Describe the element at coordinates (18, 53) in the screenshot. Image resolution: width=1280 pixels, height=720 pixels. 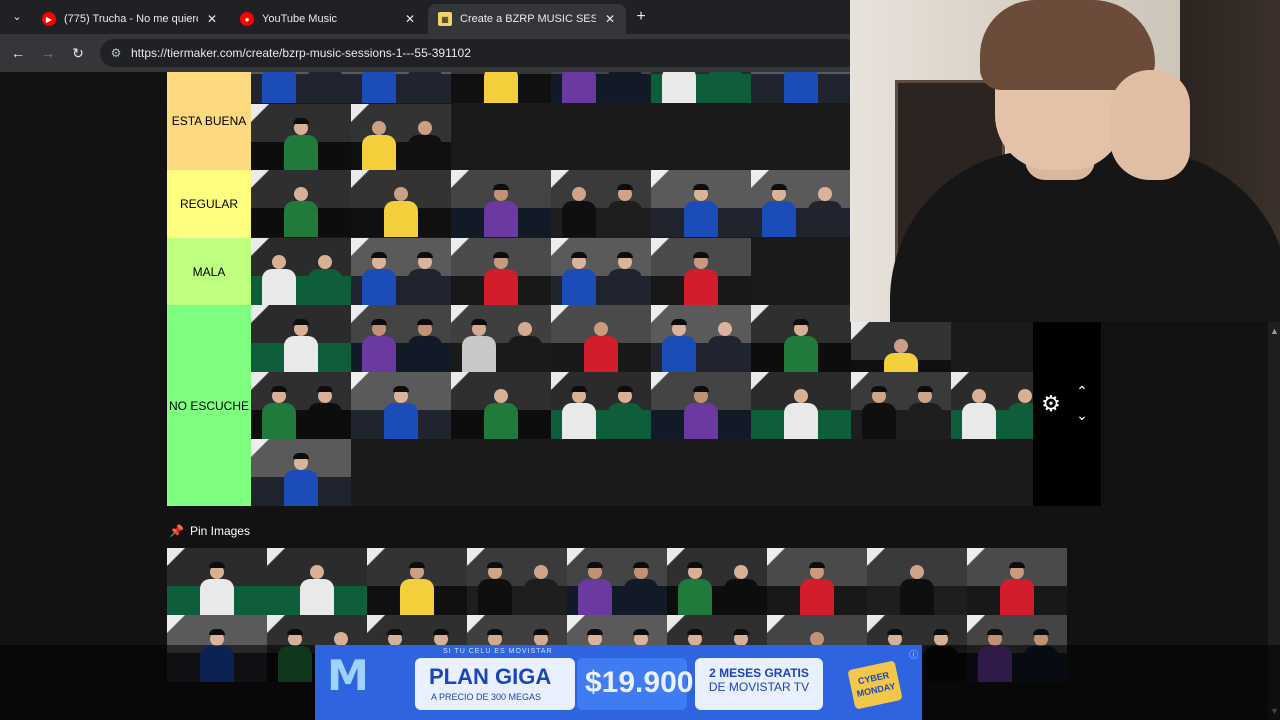
I see `back-icon: ←` at that location.